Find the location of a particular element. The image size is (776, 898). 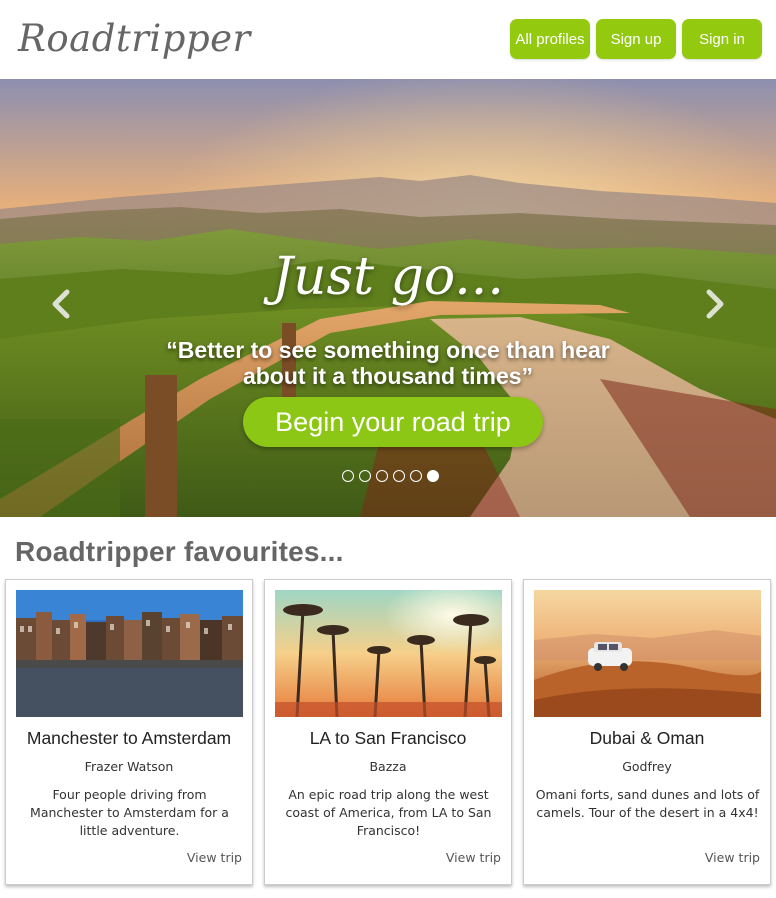

logo-text: Roadtripper is located at coordinates (134, 38).